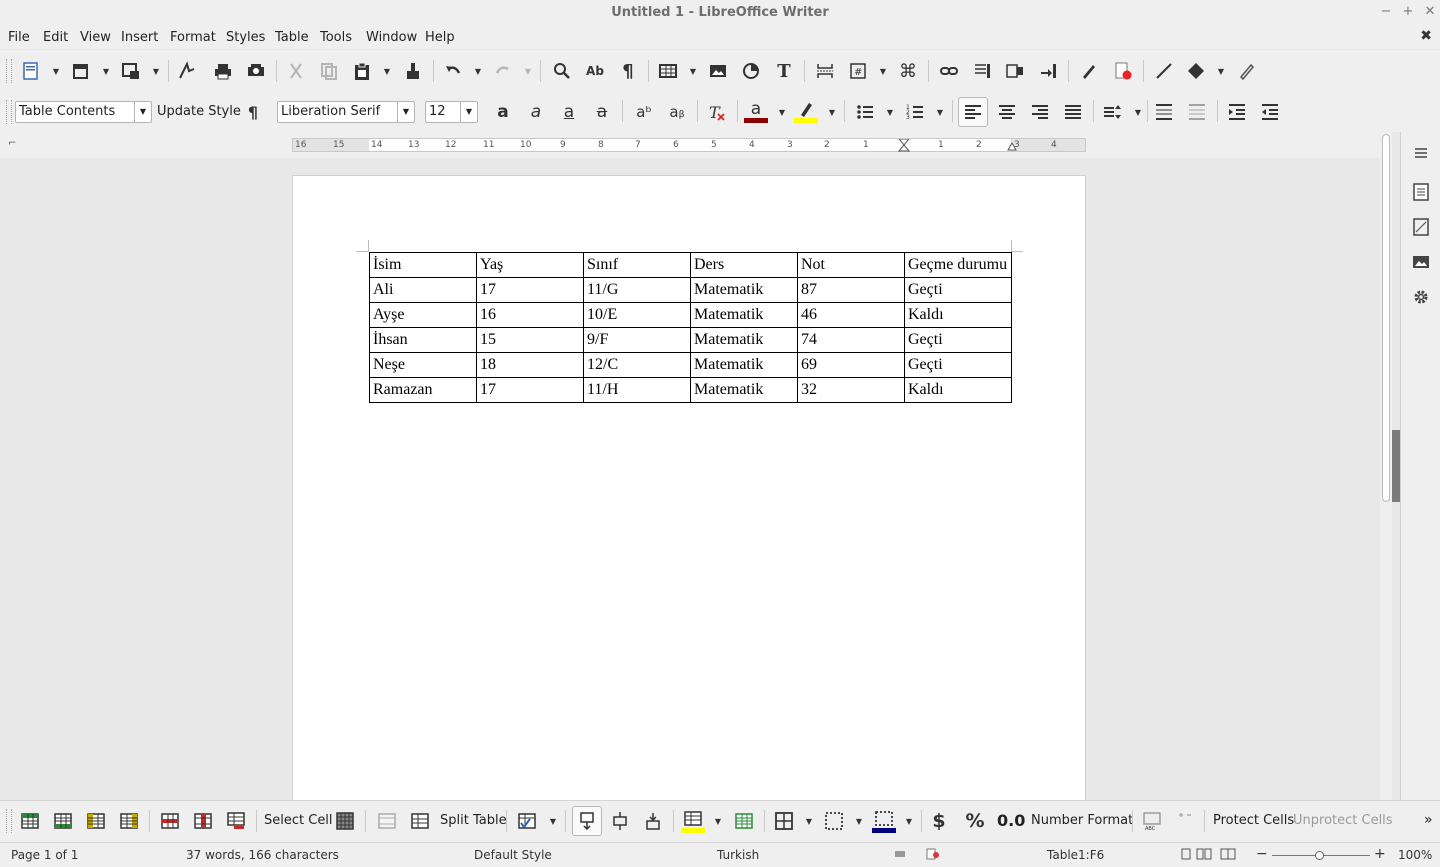 This screenshot has width=1440, height=867. I want to click on draw-icon, so click(1247, 71).